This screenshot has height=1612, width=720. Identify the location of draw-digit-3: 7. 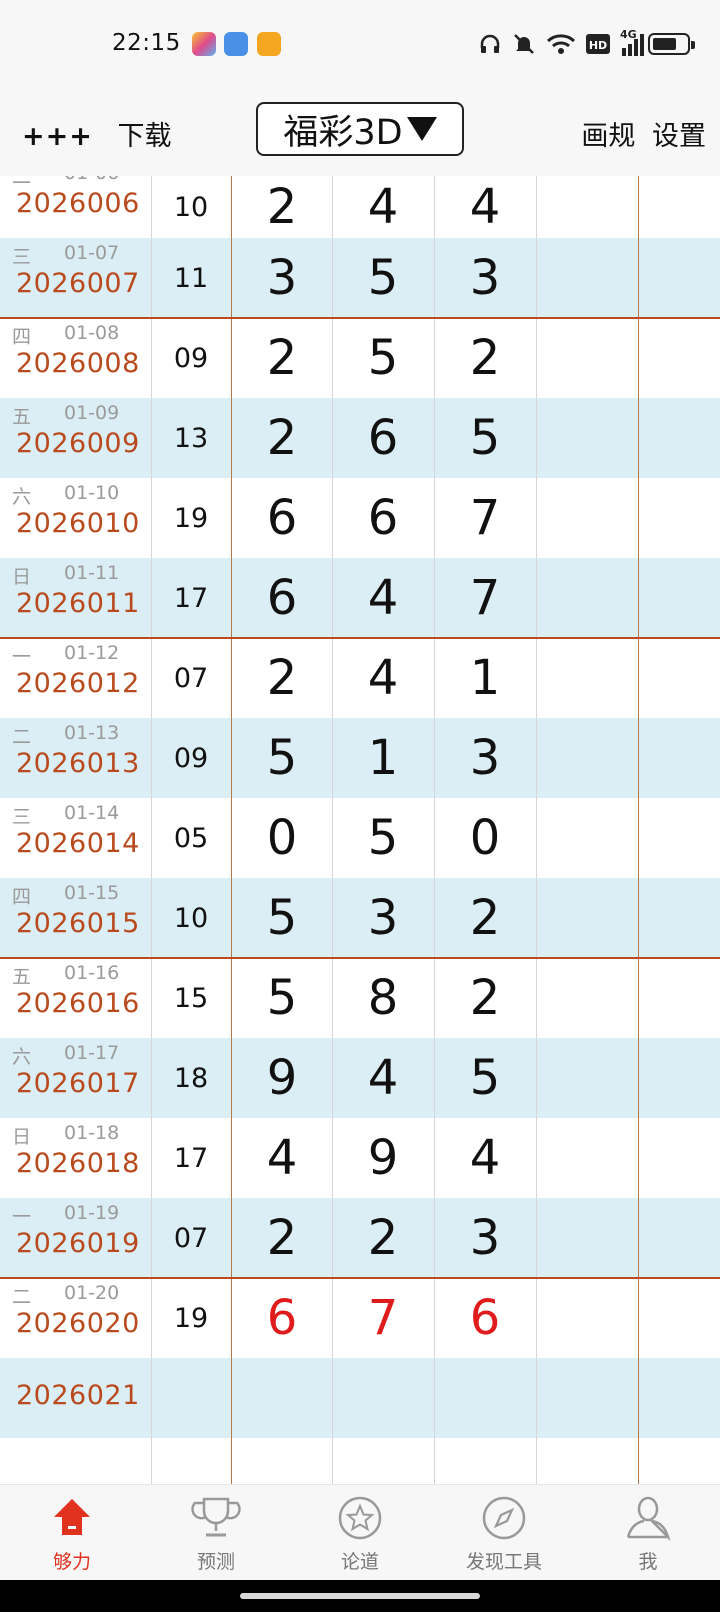
(485, 598).